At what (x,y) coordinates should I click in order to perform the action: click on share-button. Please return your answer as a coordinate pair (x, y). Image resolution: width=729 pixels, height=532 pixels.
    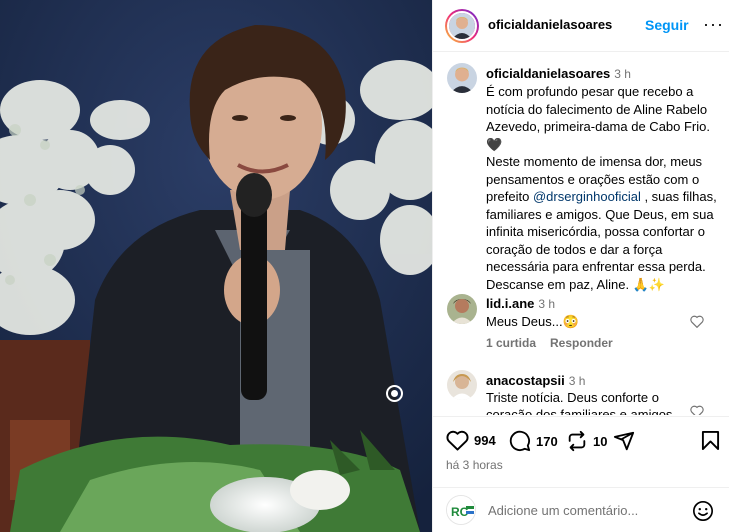
    Looking at the image, I should click on (624, 441).